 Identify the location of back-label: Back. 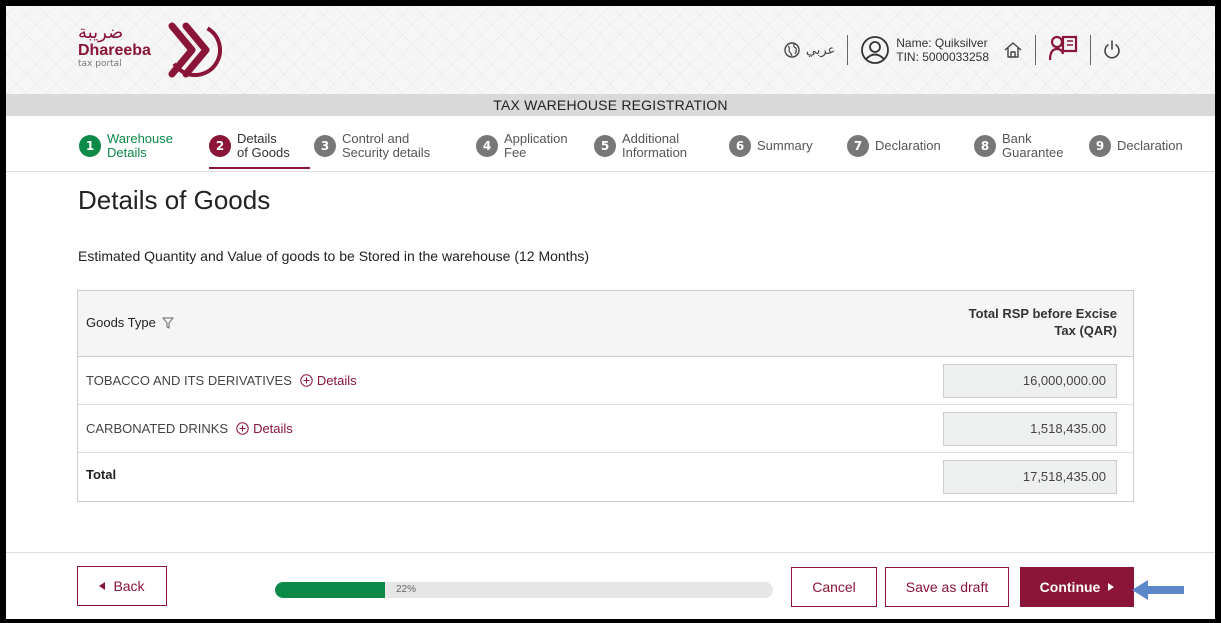
(129, 586).